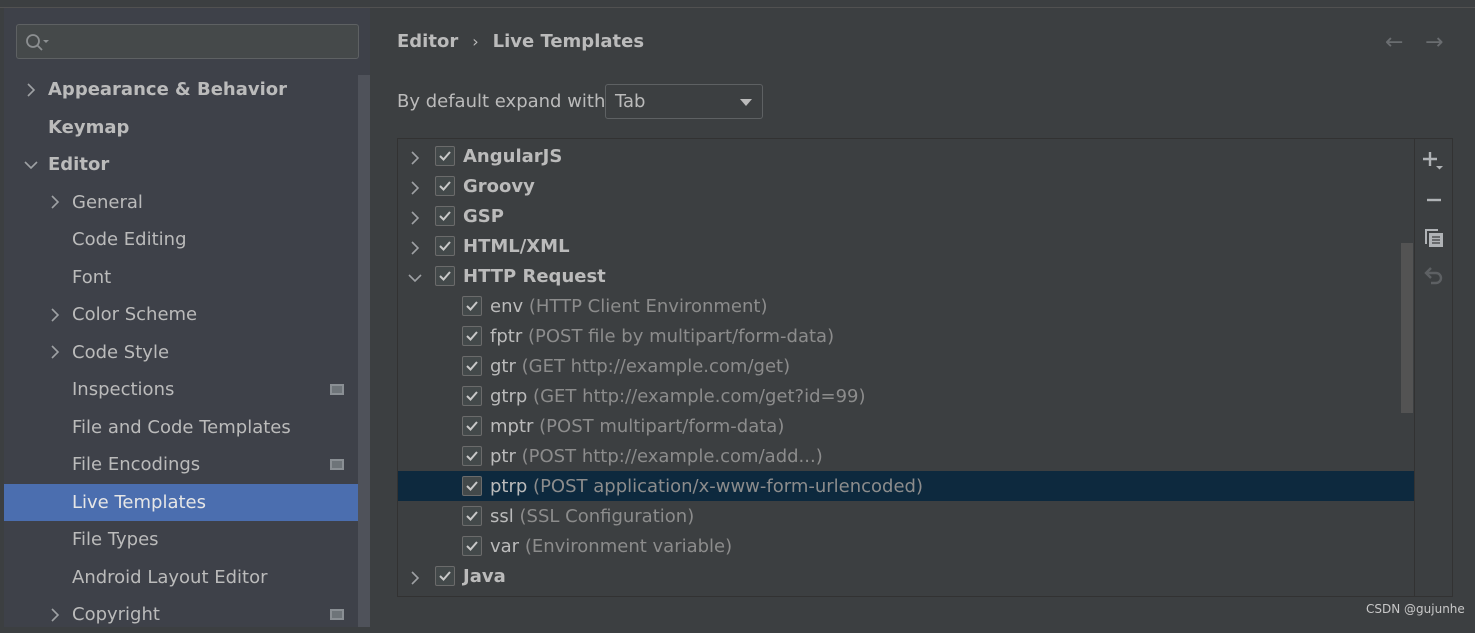  What do you see at coordinates (1407, 328) in the screenshot?
I see `templates-scrollbar` at bounding box center [1407, 328].